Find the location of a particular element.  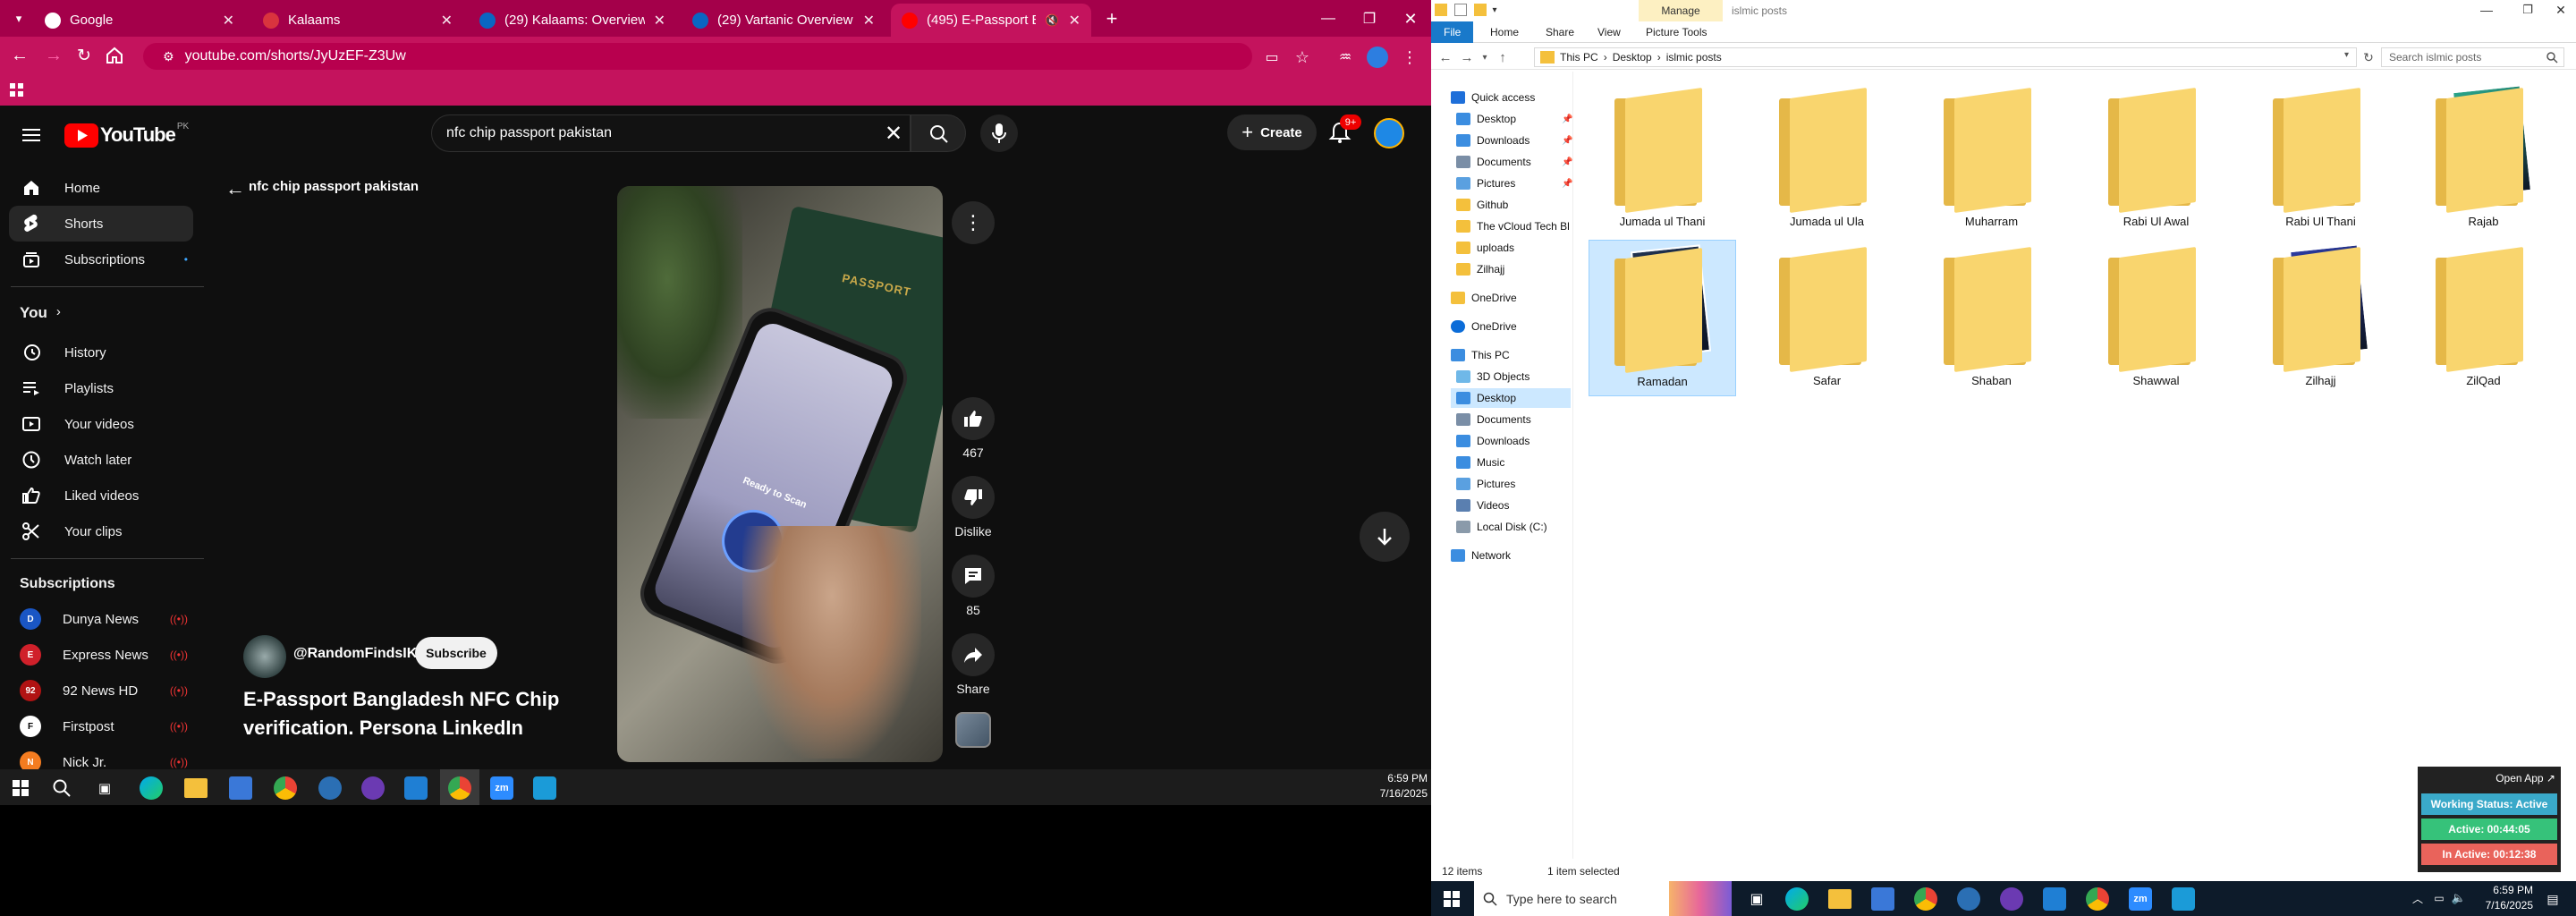

back-icon: ← is located at coordinates (19, 55).